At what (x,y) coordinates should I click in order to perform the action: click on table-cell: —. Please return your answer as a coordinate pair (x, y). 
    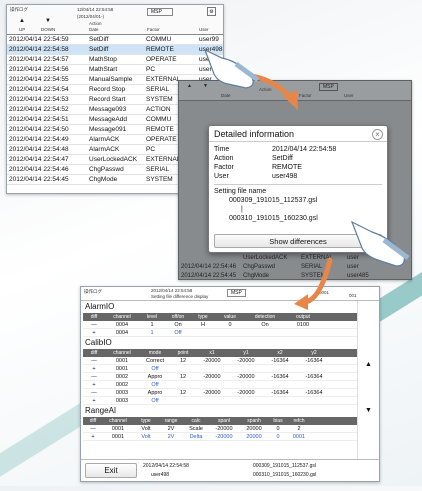
    Looking at the image, I should click on (94, 324).